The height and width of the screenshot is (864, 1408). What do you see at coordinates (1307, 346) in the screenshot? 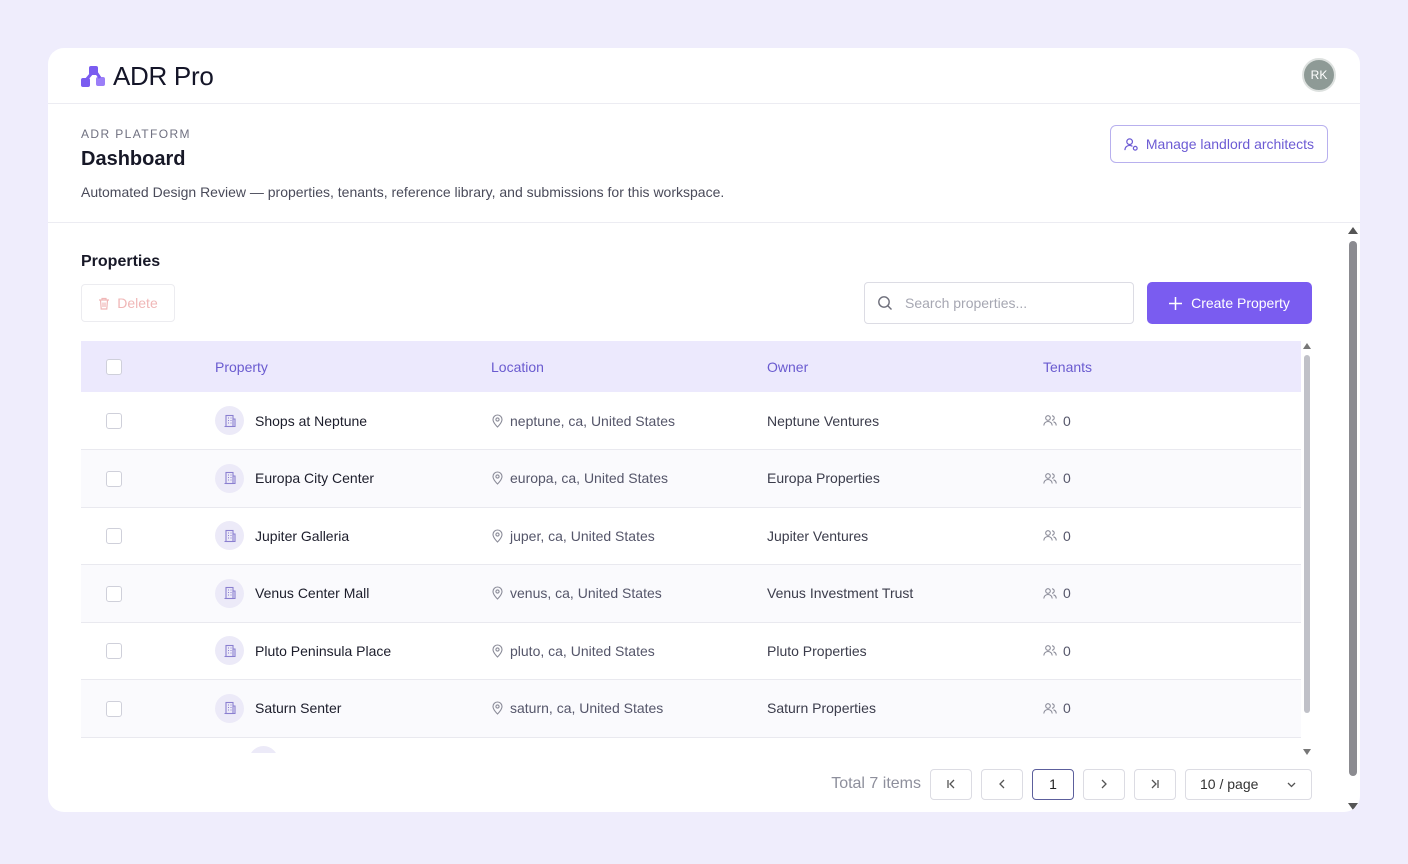
I see `scroll-up-icon` at bounding box center [1307, 346].